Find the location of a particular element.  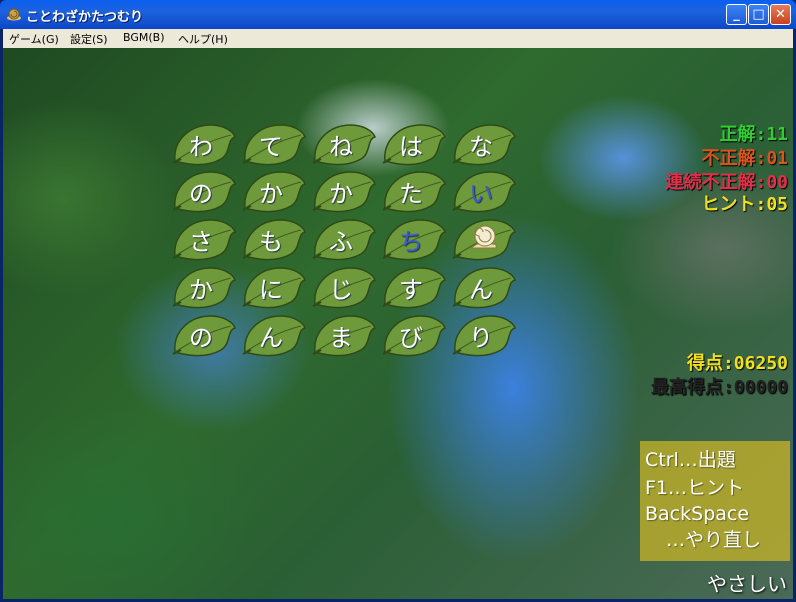

menu-bar: ゲーム(G) 設定(S) BGM(B) ヘルプ(H) is located at coordinates (398, 38).